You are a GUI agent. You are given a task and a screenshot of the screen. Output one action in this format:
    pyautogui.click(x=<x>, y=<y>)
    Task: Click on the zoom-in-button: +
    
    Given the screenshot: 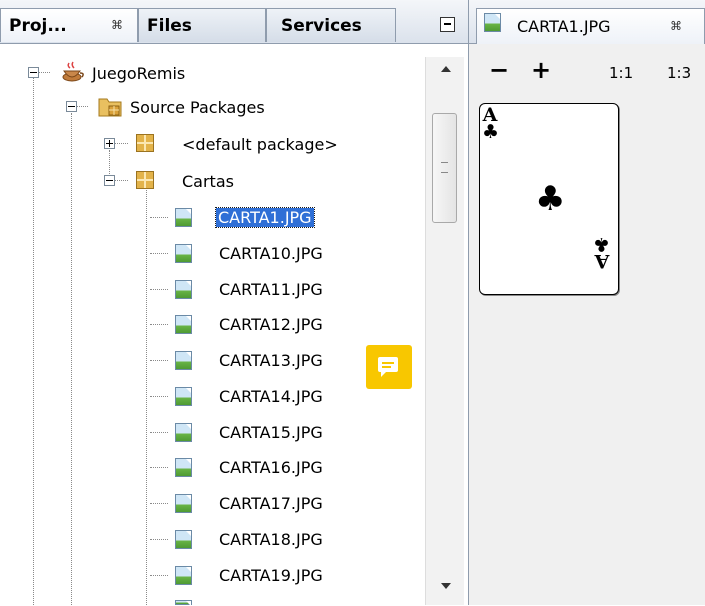 What is the action you would take?
    pyautogui.click(x=541, y=70)
    